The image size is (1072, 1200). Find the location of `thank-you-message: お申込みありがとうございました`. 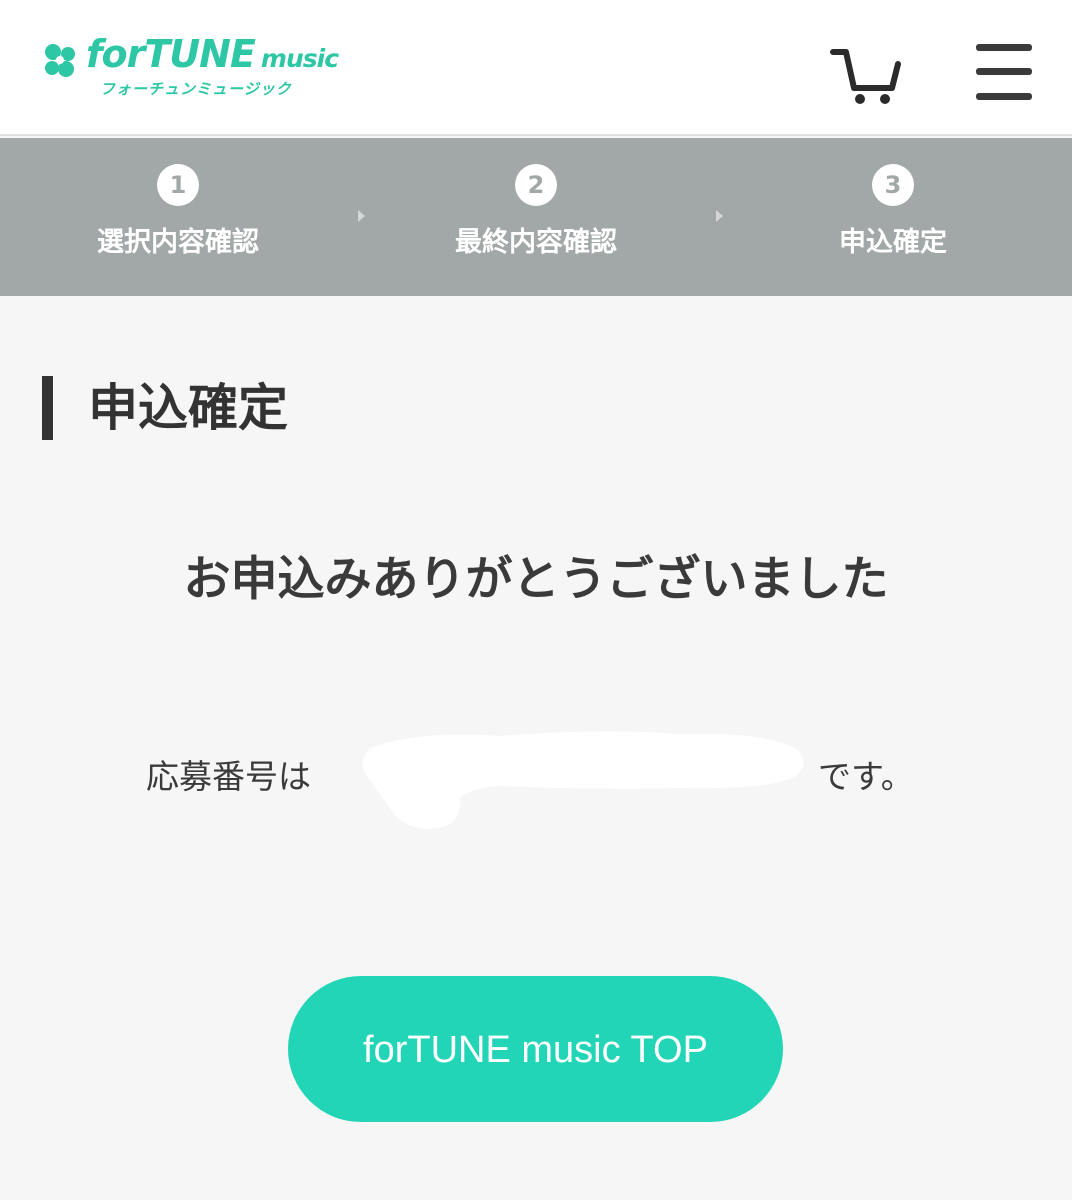

thank-you-message: お申込みありがとうございました is located at coordinates (536, 579).